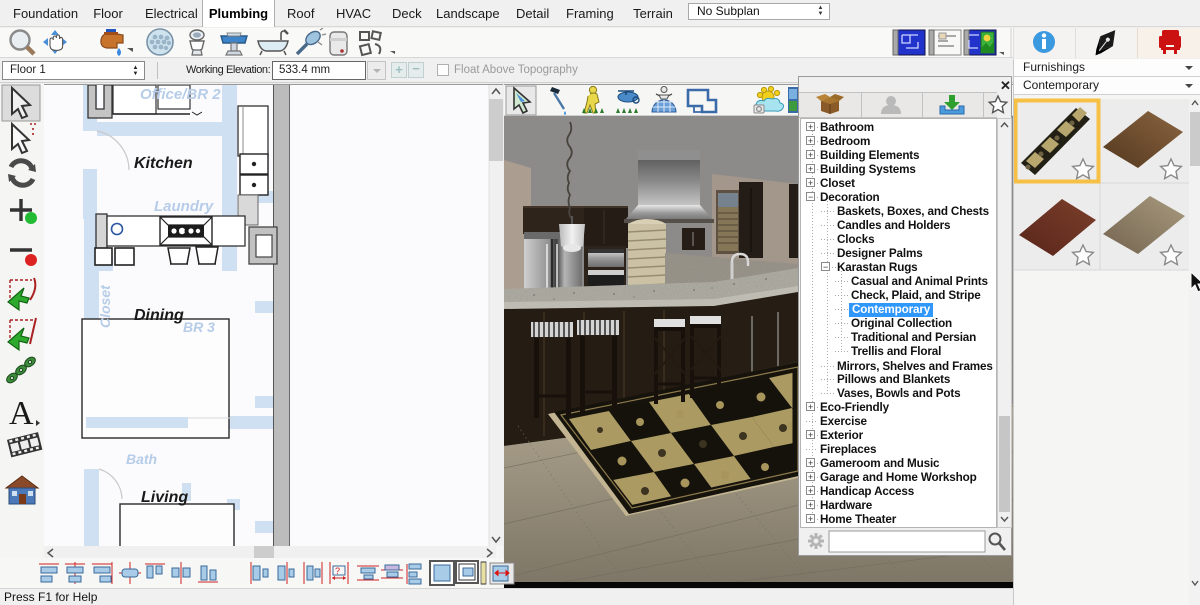 This screenshot has width=1200, height=605. Describe the element at coordinates (184, 206) in the screenshot. I see `svg-text: Laundry` at that location.